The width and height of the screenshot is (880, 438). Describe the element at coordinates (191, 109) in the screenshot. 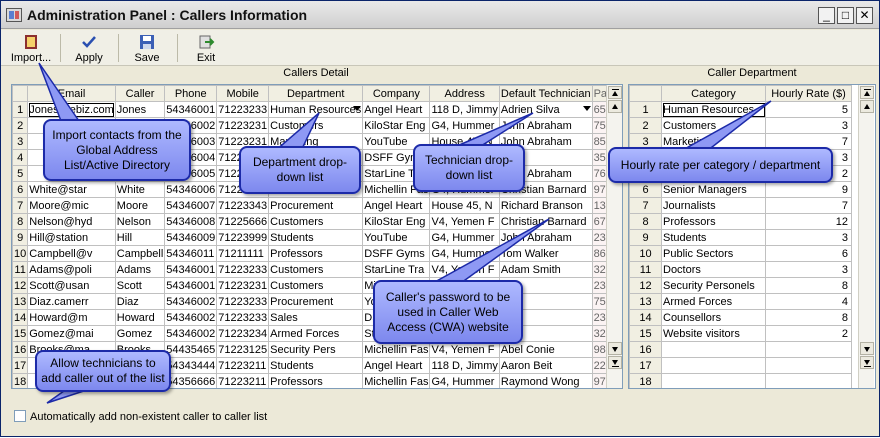

I see `table-cell: 54346001` at that location.